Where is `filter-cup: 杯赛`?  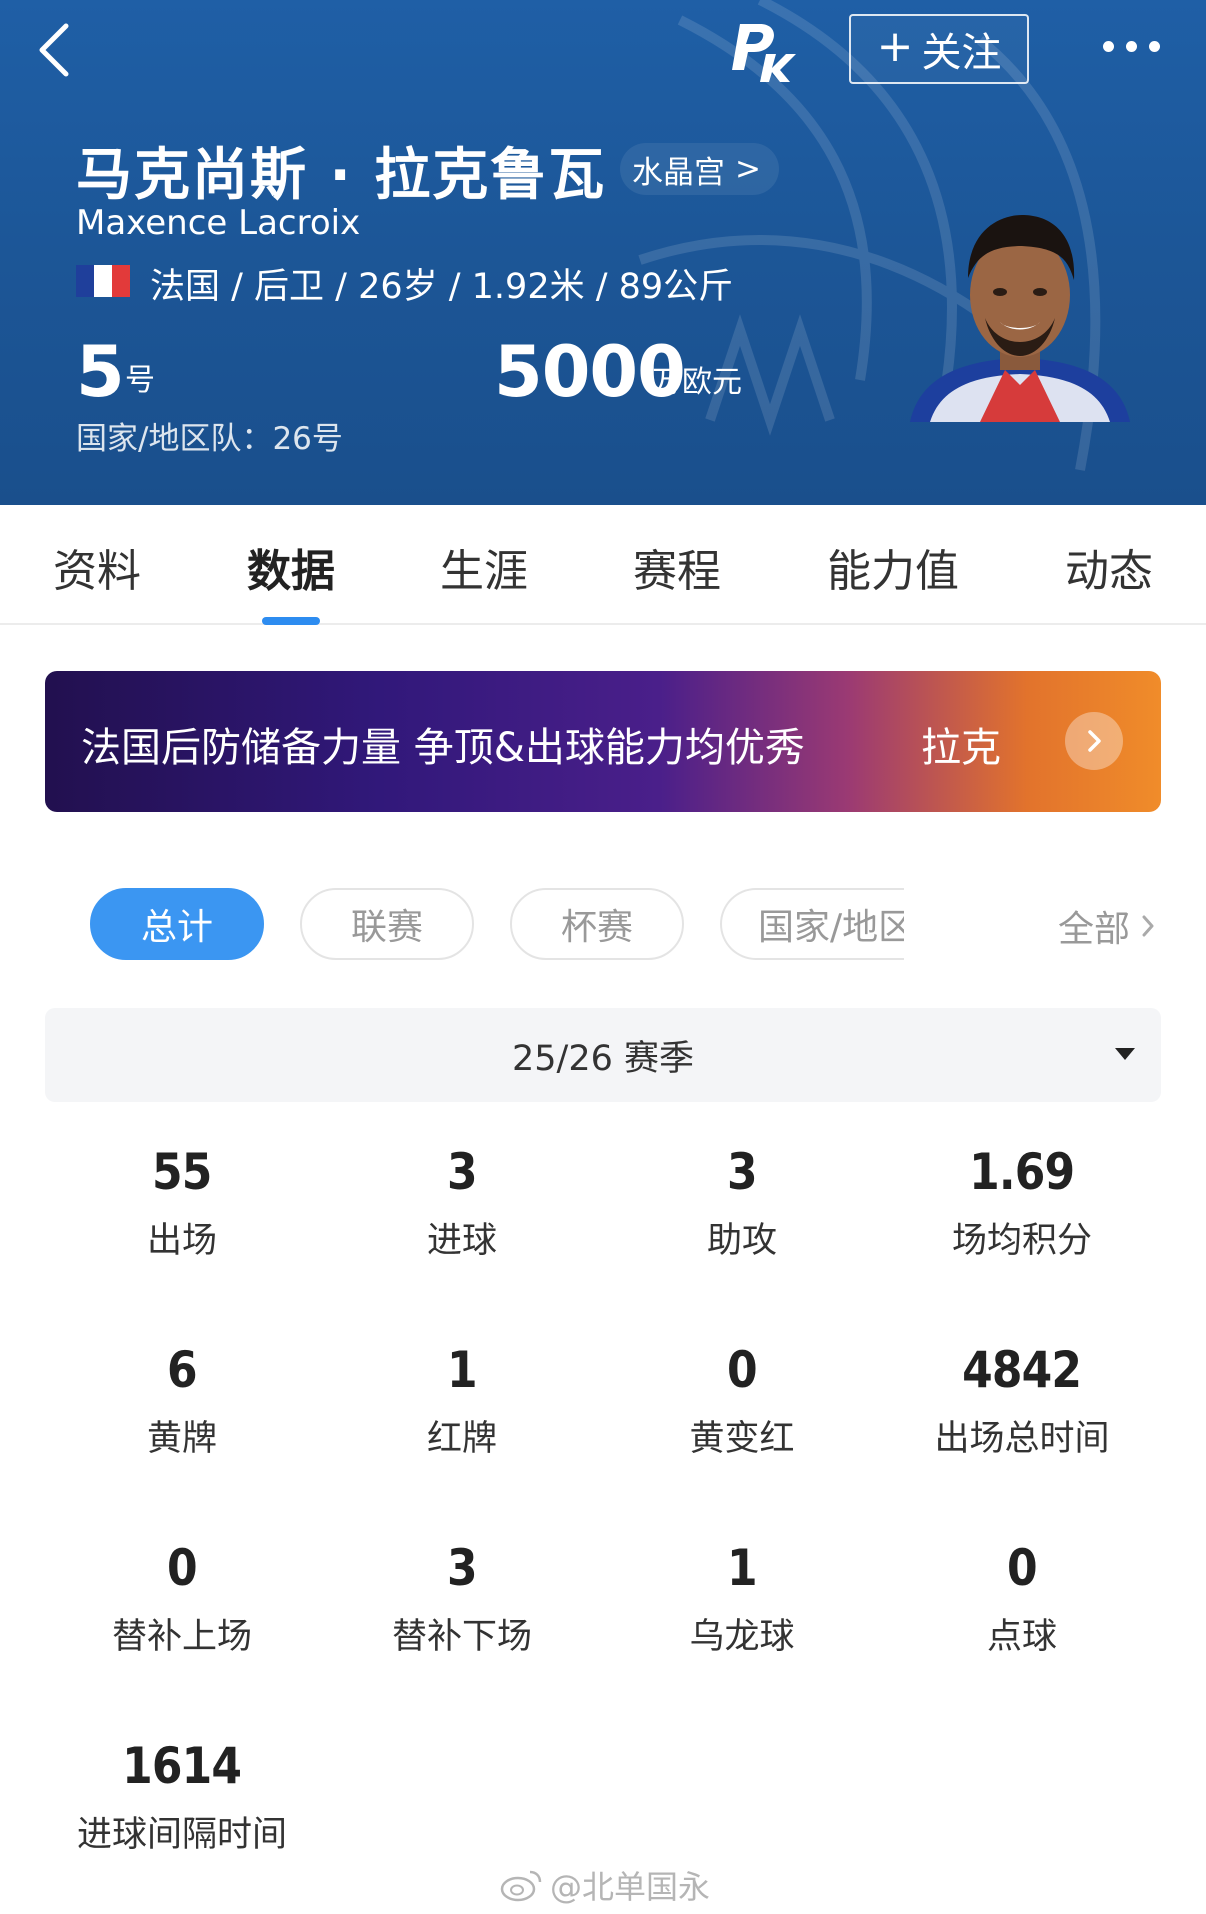
filter-cup: 杯赛 is located at coordinates (597, 924).